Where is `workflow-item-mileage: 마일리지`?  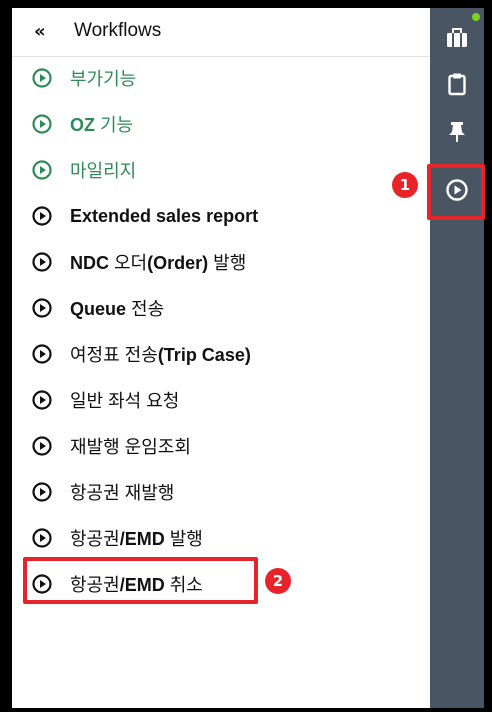
workflow-item-mileage: 마일리지 is located at coordinates (227, 170).